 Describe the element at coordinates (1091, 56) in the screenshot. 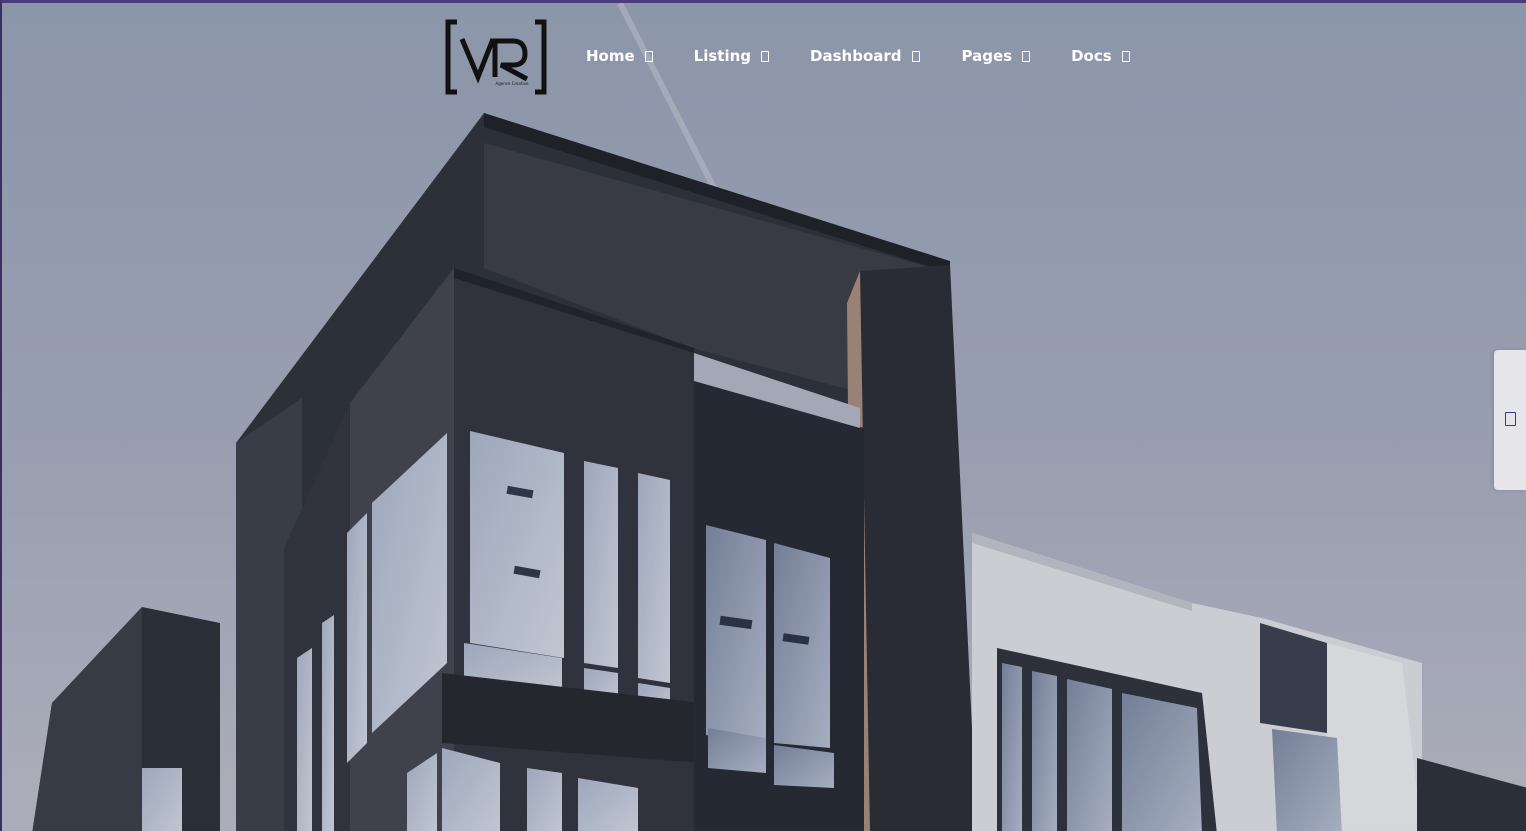

I see `nav-item-label: Docs` at that location.